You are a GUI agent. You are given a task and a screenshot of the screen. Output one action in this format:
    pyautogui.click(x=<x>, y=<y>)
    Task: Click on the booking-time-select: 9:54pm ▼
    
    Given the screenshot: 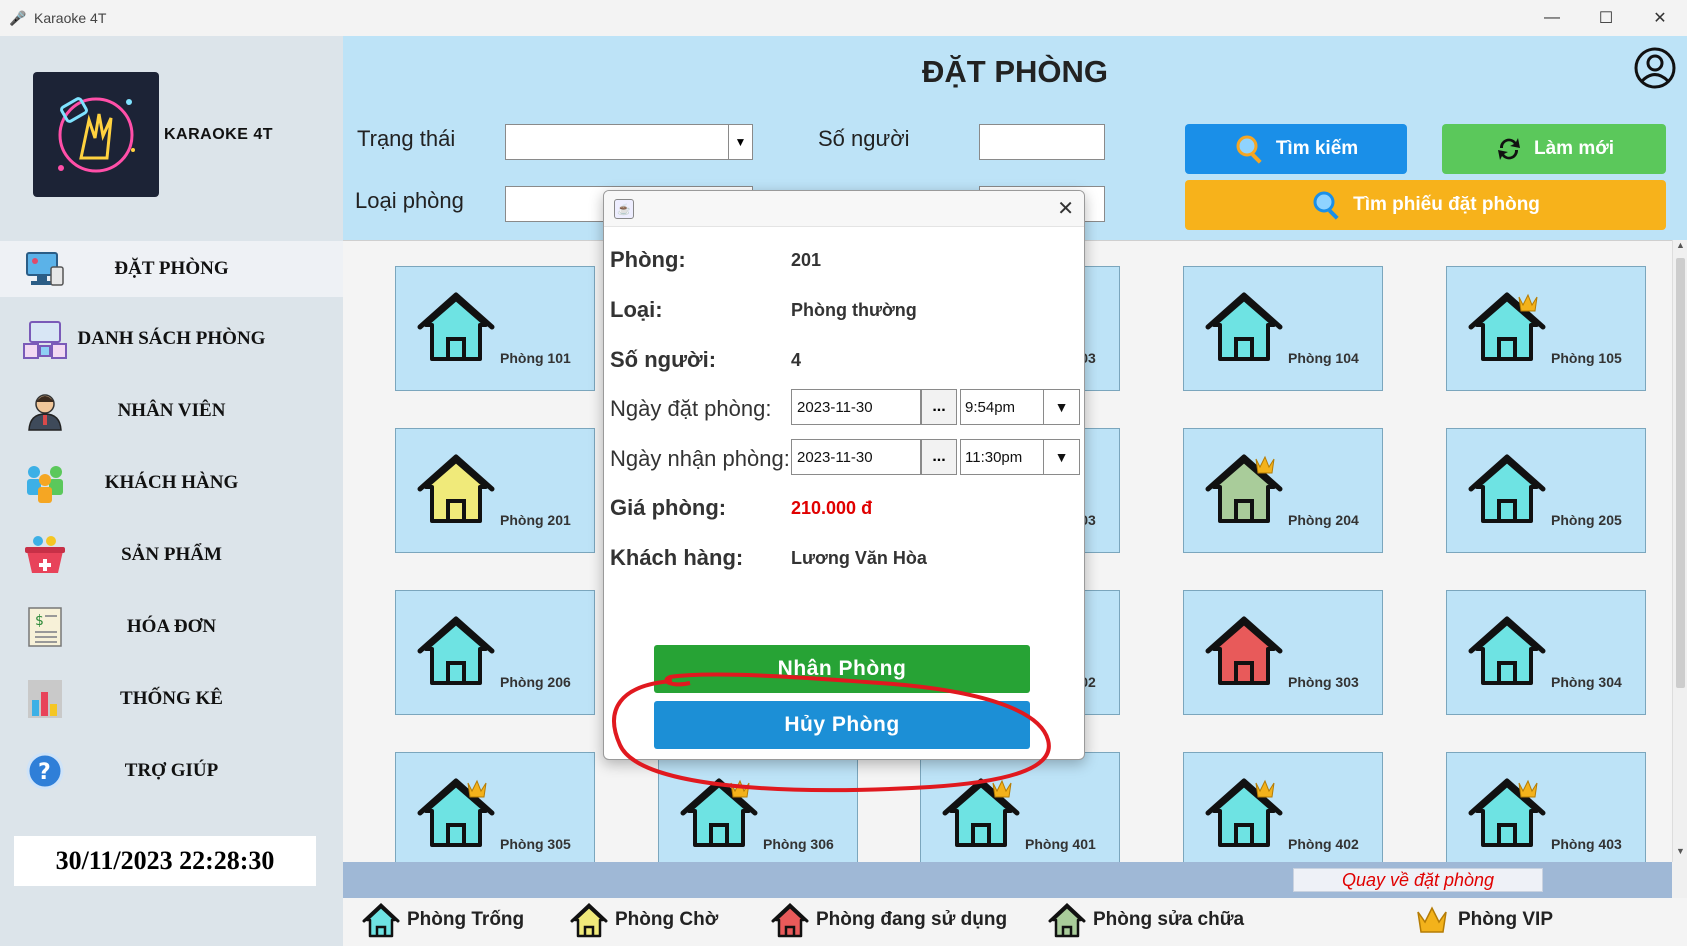 What is the action you would take?
    pyautogui.click(x=1020, y=407)
    